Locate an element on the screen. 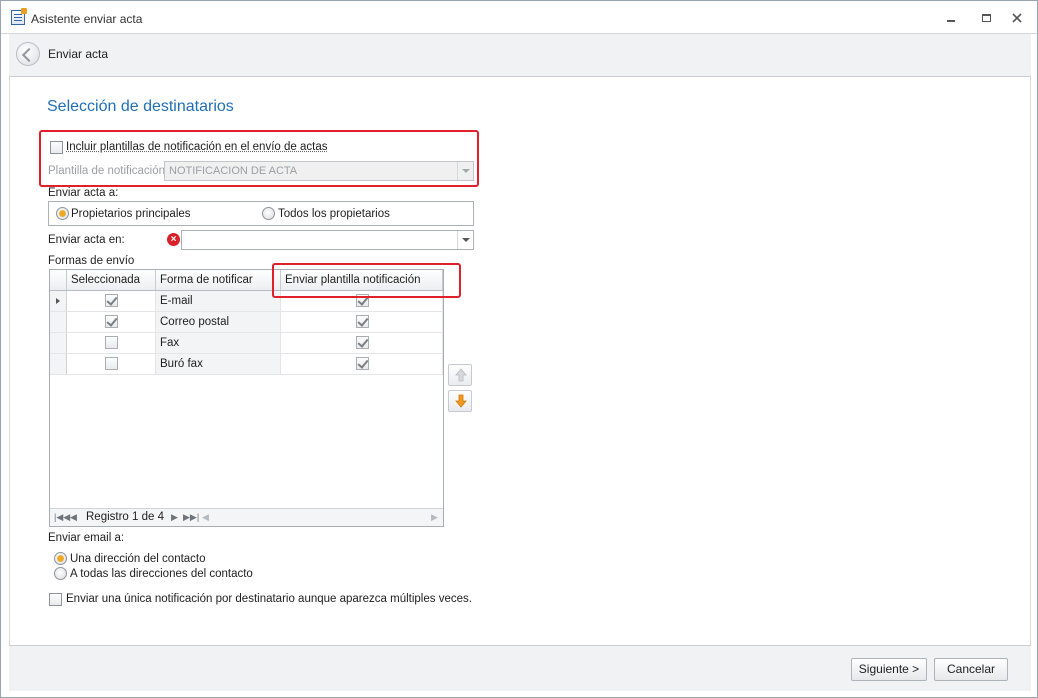 Image resolution: width=1038 pixels, height=698 pixels. radio-all-owners is located at coordinates (268, 213).